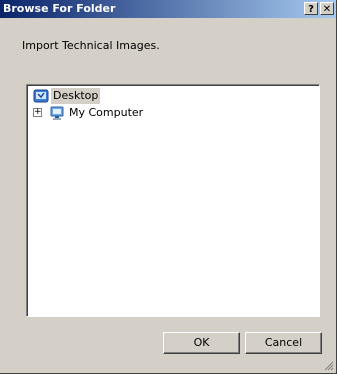  Describe the element at coordinates (59, 8) in the screenshot. I see `dialog-title: Browse For Folder` at that location.